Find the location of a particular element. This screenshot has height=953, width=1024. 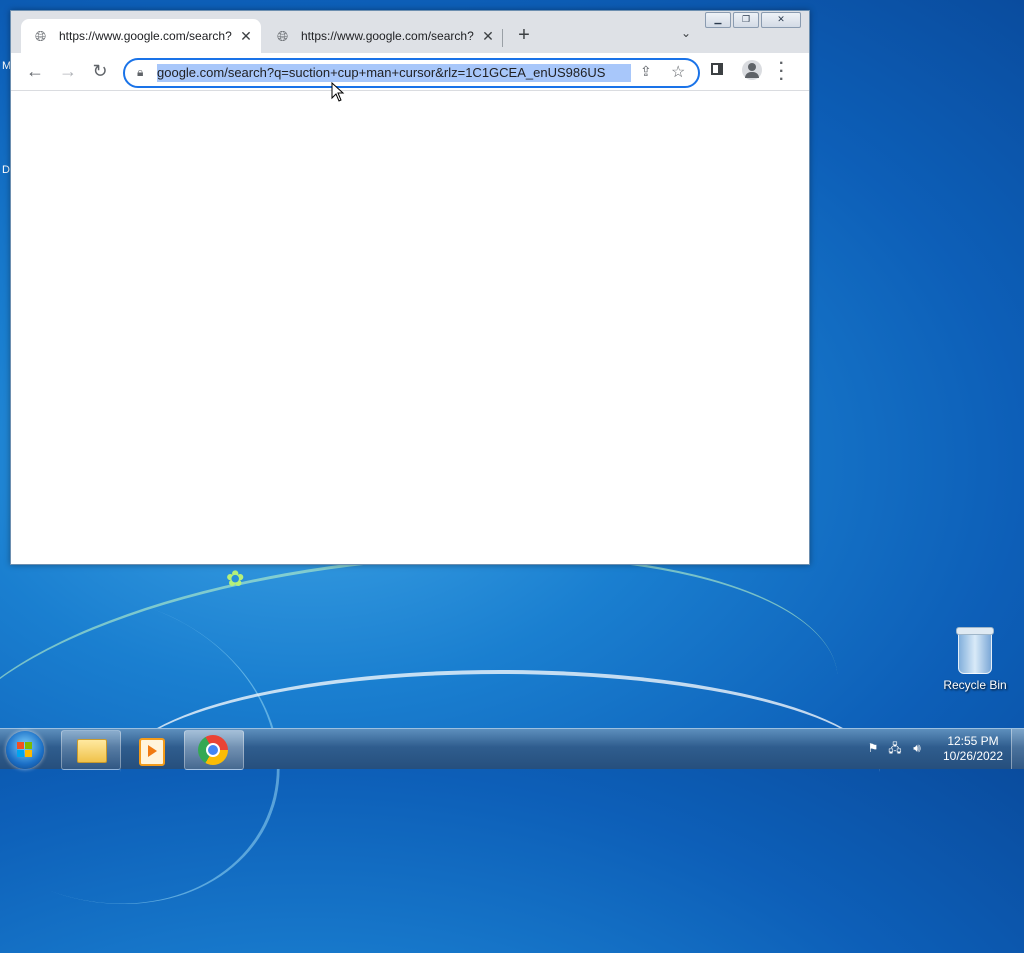

windows-logo-icon is located at coordinates (25, 750).